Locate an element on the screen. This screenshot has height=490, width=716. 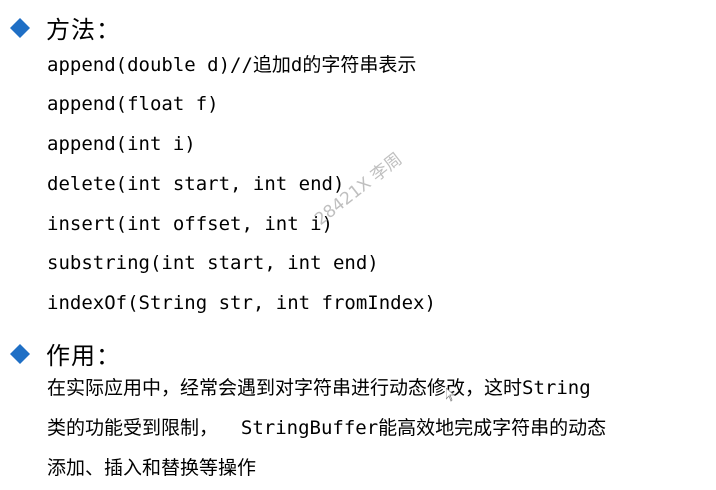
usage-heading: 作用： is located at coordinates (65, 353).